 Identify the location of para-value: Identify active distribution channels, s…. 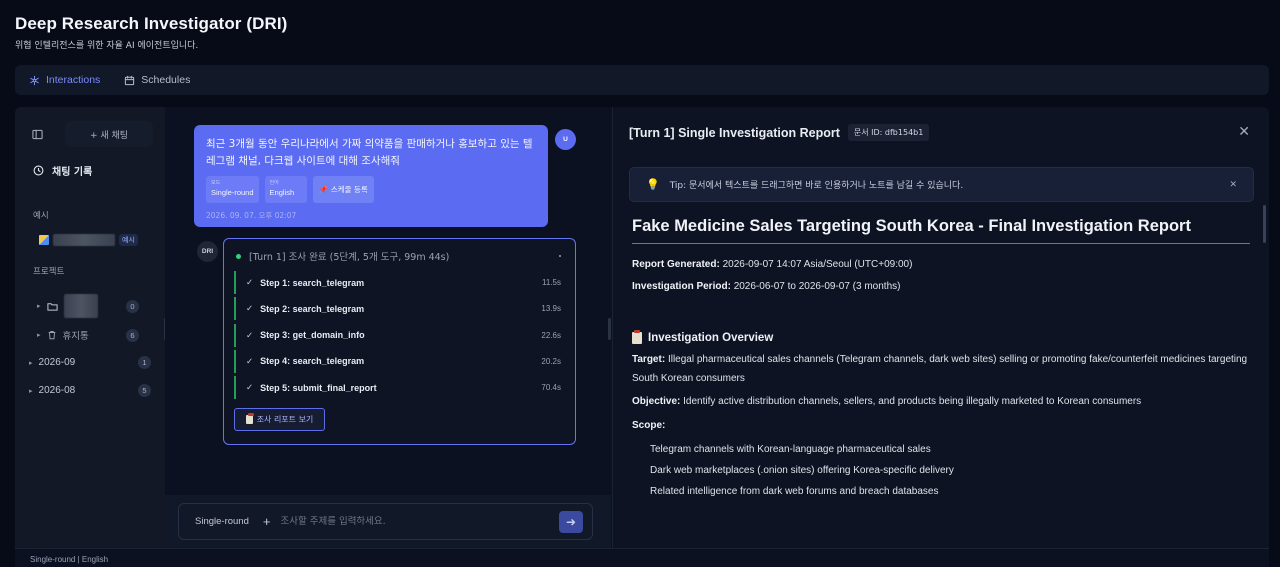
(912, 401).